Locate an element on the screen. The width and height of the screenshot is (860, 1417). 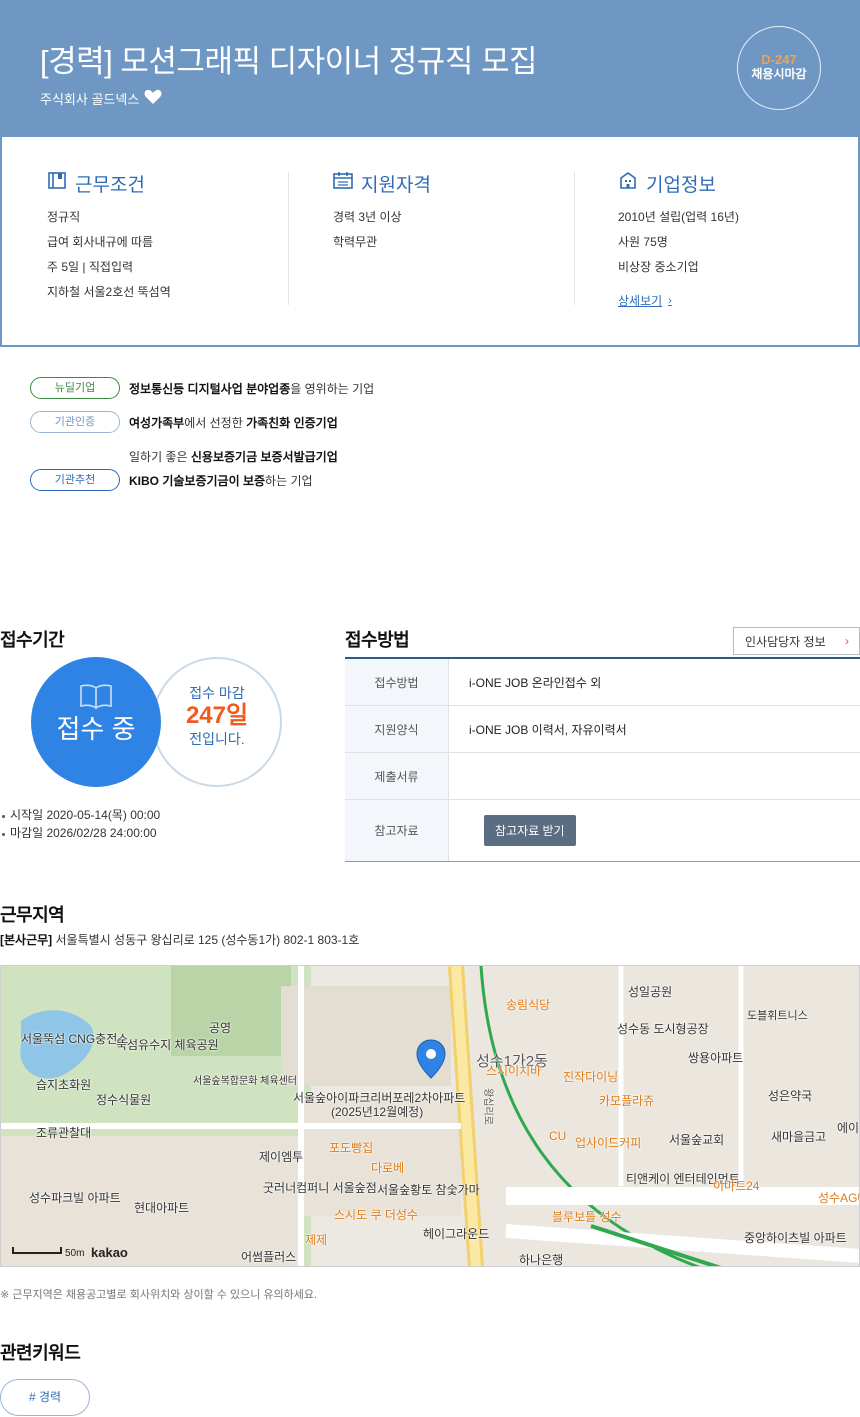
badge-recommended: 기관추천 is located at coordinates (75, 480).